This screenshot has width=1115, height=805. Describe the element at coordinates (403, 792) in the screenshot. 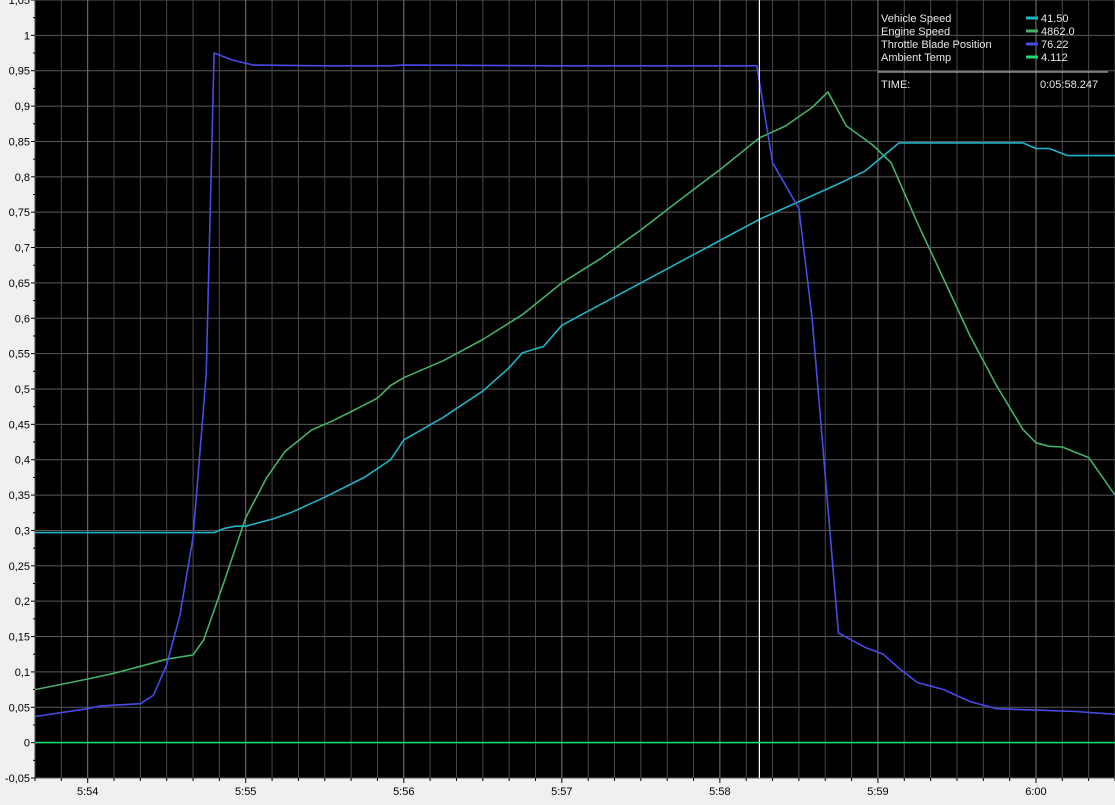

I see `x-tick-label: 5:56` at that location.